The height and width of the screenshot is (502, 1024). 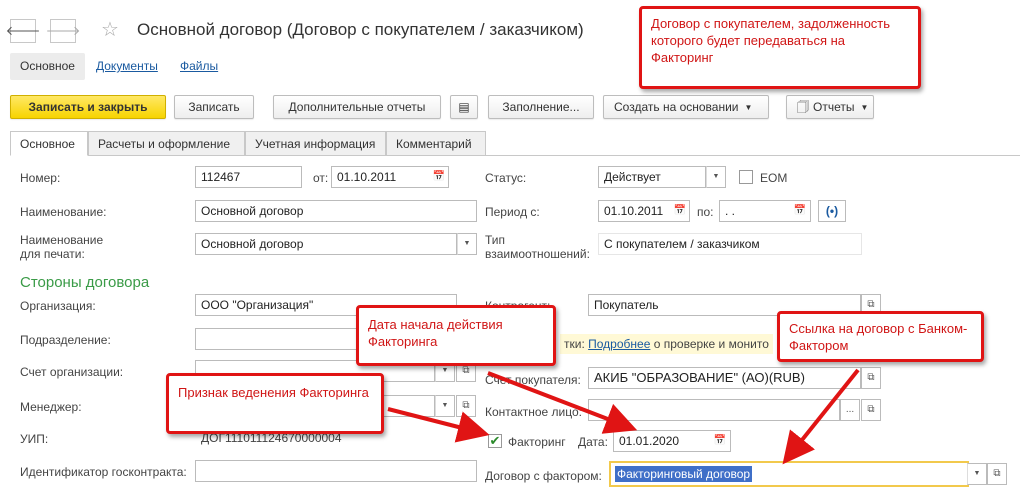 I want to click on history-button: (•), so click(x=832, y=211).